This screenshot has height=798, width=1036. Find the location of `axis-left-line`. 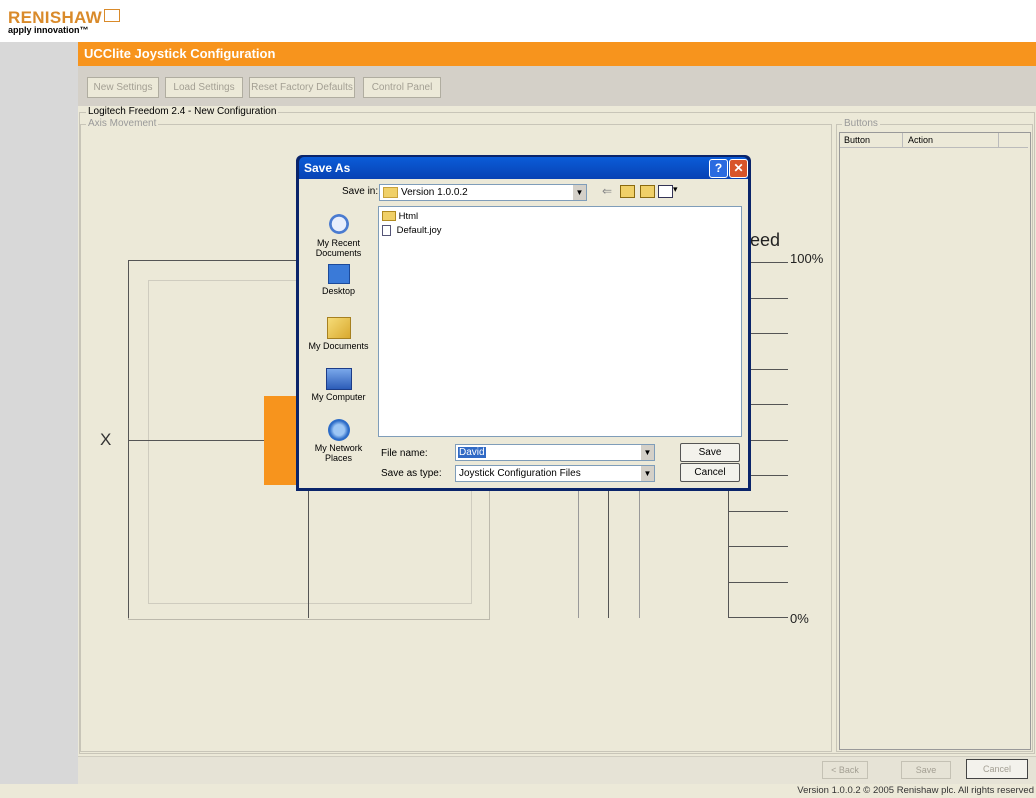

axis-left-line is located at coordinates (128, 439).